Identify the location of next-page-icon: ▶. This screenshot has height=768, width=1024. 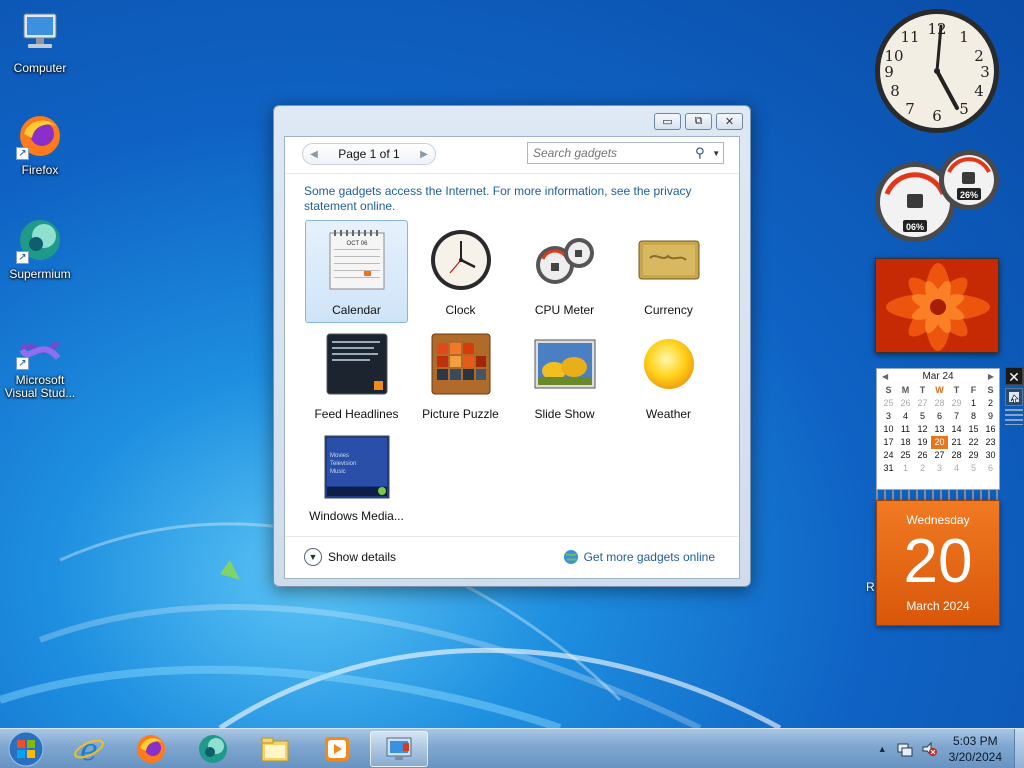
(424, 154).